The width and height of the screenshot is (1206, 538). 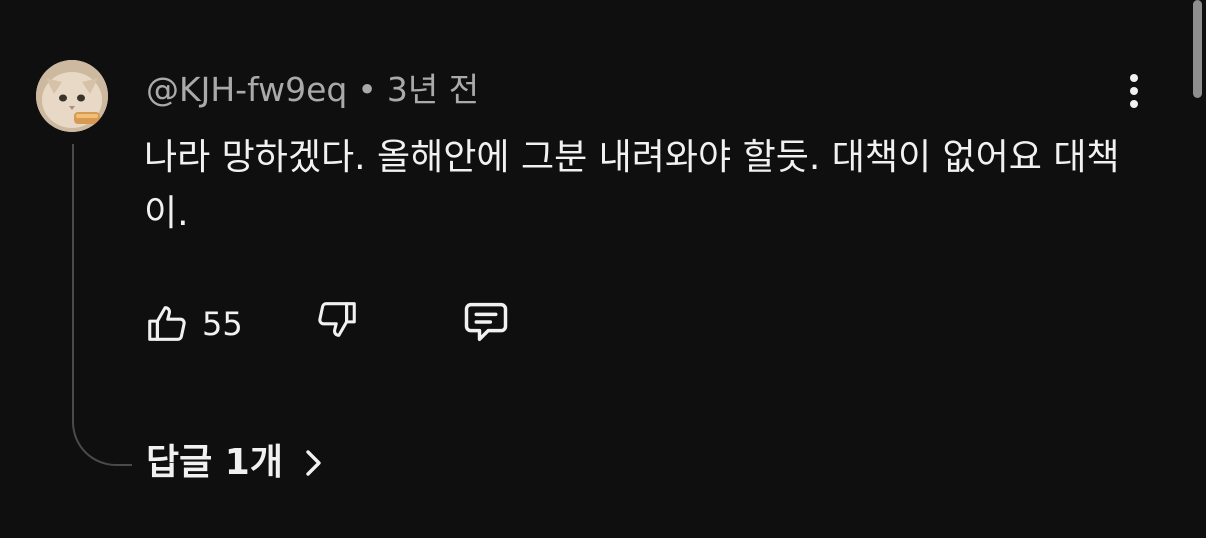 What do you see at coordinates (246, 89) in the screenshot?
I see `author-handle: @KJH-fw9eq` at bounding box center [246, 89].